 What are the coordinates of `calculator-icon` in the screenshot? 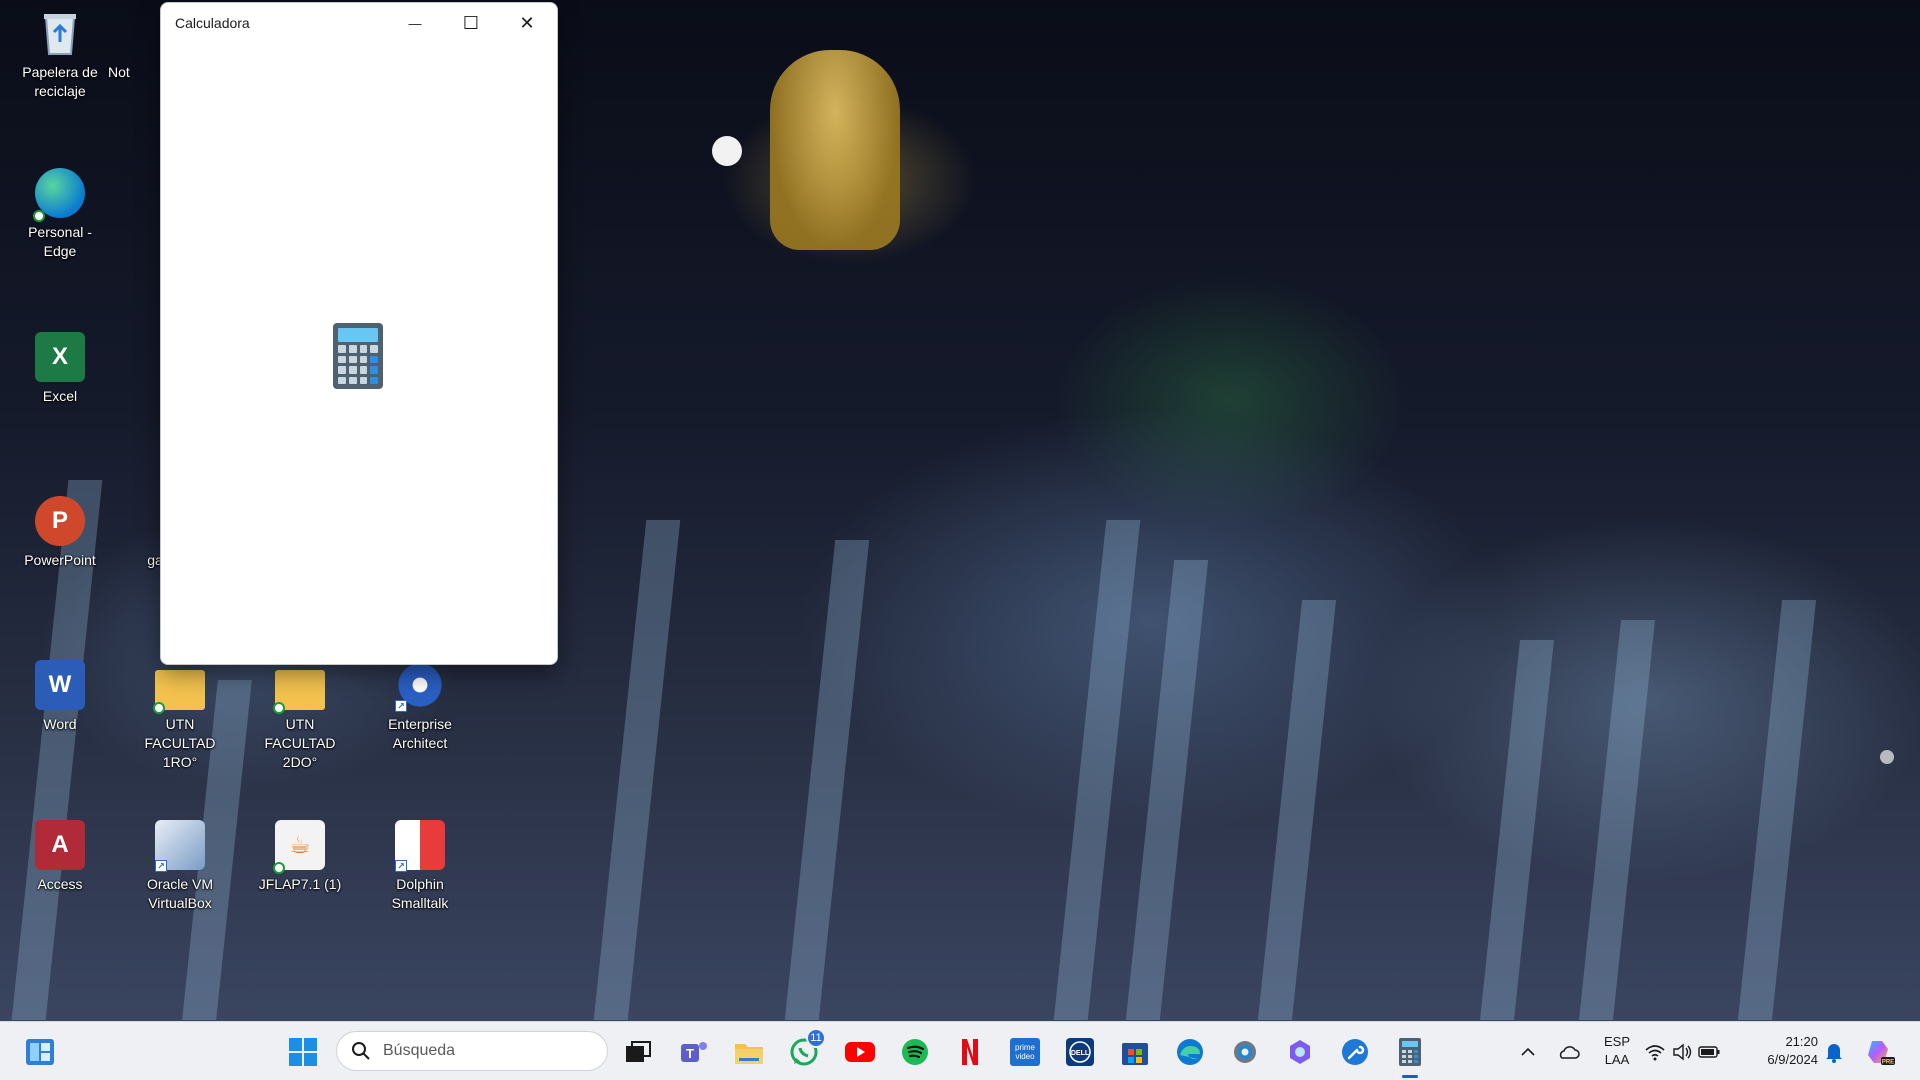 It's located at (1410, 1052).